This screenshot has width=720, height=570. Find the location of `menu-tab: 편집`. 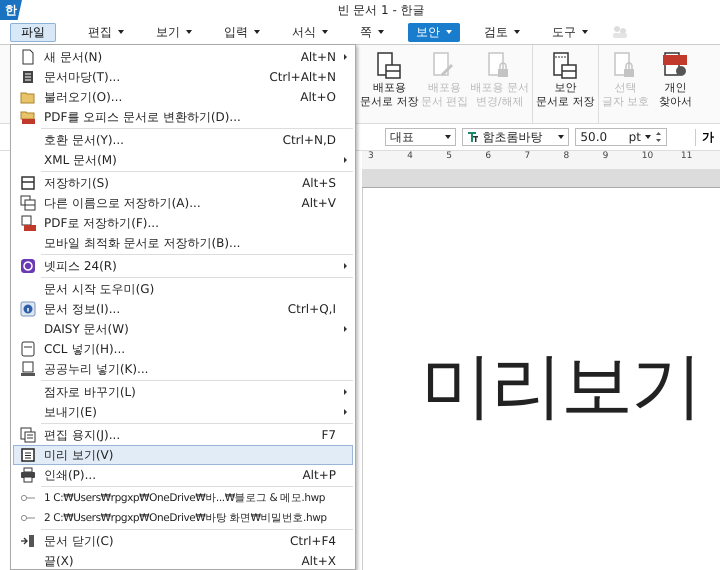

menu-tab: 편집 is located at coordinates (106, 32).